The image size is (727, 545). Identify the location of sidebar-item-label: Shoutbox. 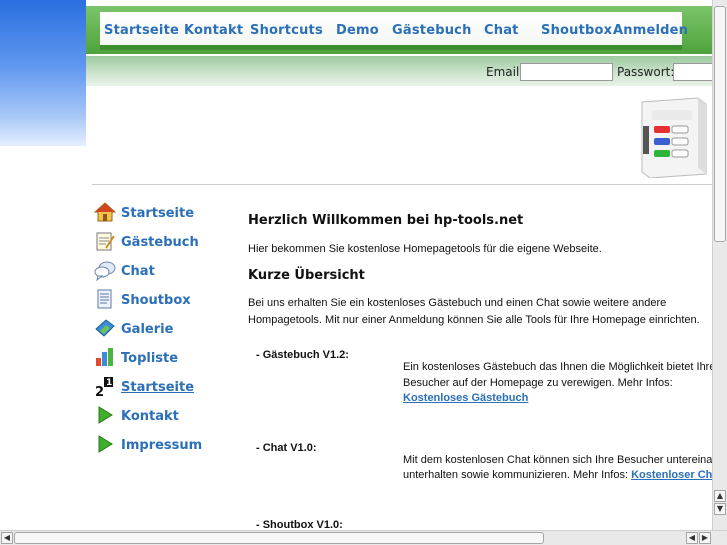
(156, 300).